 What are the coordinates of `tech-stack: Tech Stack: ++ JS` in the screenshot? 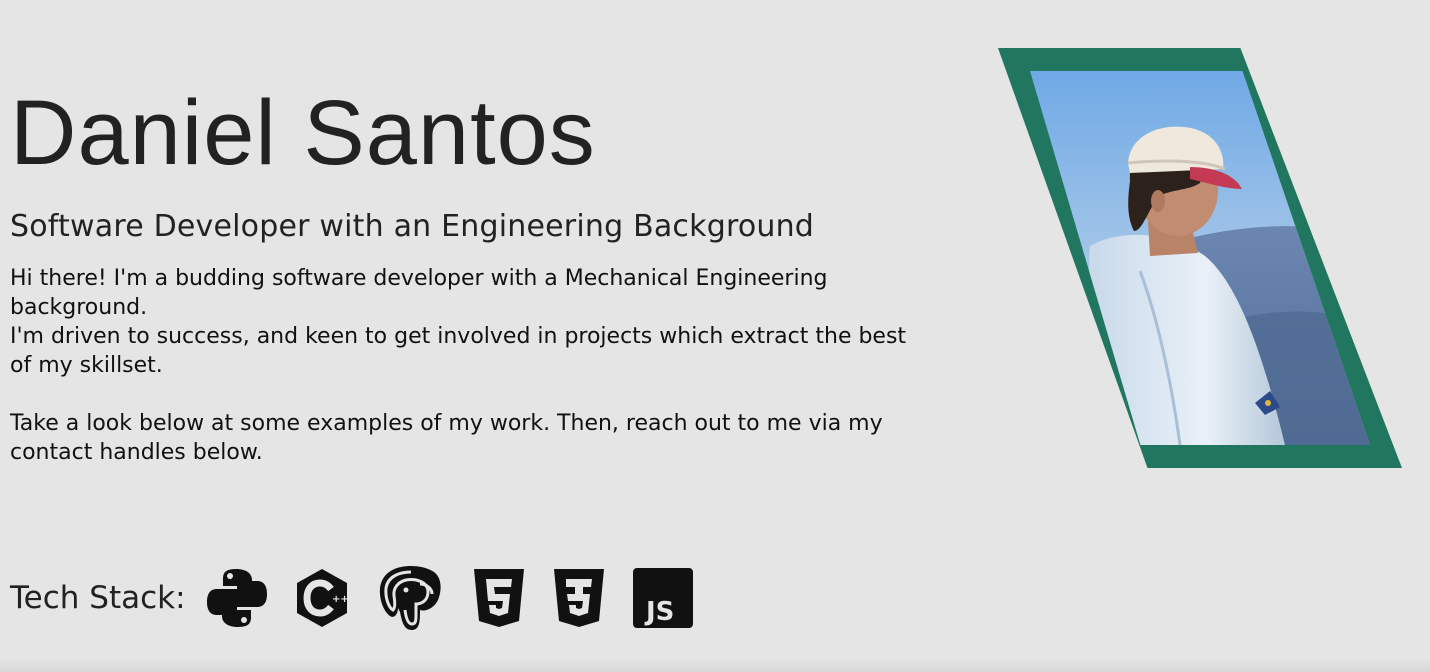 It's located at (365, 598).